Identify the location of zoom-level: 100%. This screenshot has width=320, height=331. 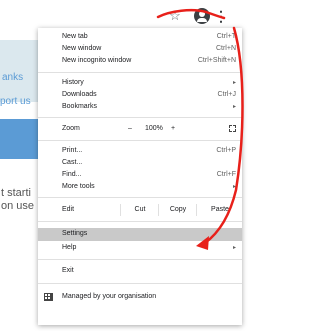
(154, 128).